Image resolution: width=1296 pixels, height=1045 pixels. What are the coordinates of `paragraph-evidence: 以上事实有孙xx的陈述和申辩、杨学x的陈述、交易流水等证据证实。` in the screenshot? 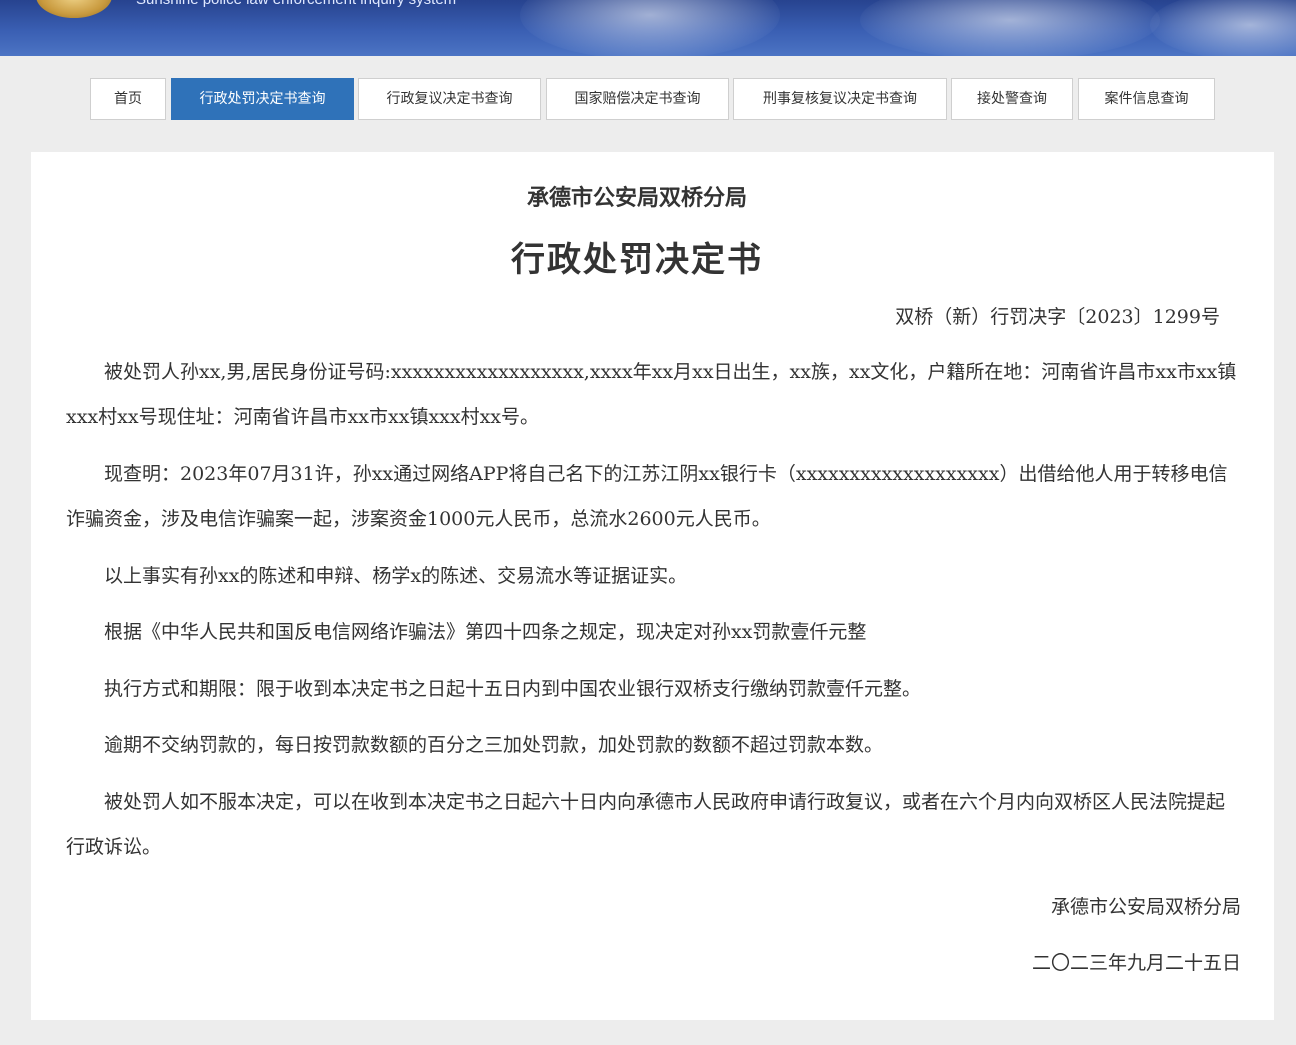 It's located at (396, 576).